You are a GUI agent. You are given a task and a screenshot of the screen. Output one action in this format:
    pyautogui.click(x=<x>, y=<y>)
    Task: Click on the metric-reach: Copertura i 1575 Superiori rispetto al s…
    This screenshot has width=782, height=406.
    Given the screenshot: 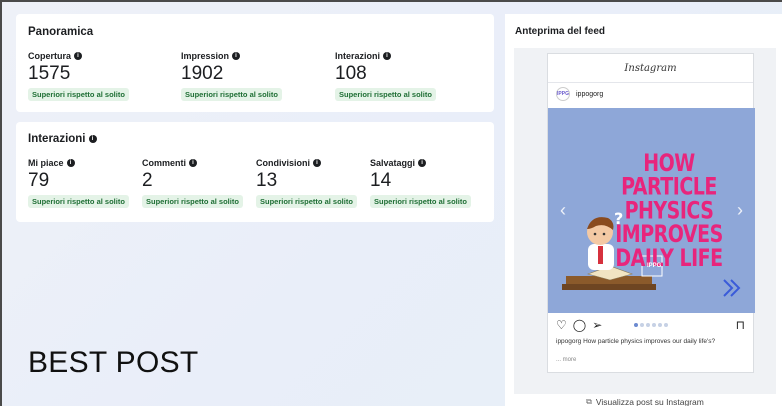 What is the action you would take?
    pyautogui.click(x=78, y=76)
    